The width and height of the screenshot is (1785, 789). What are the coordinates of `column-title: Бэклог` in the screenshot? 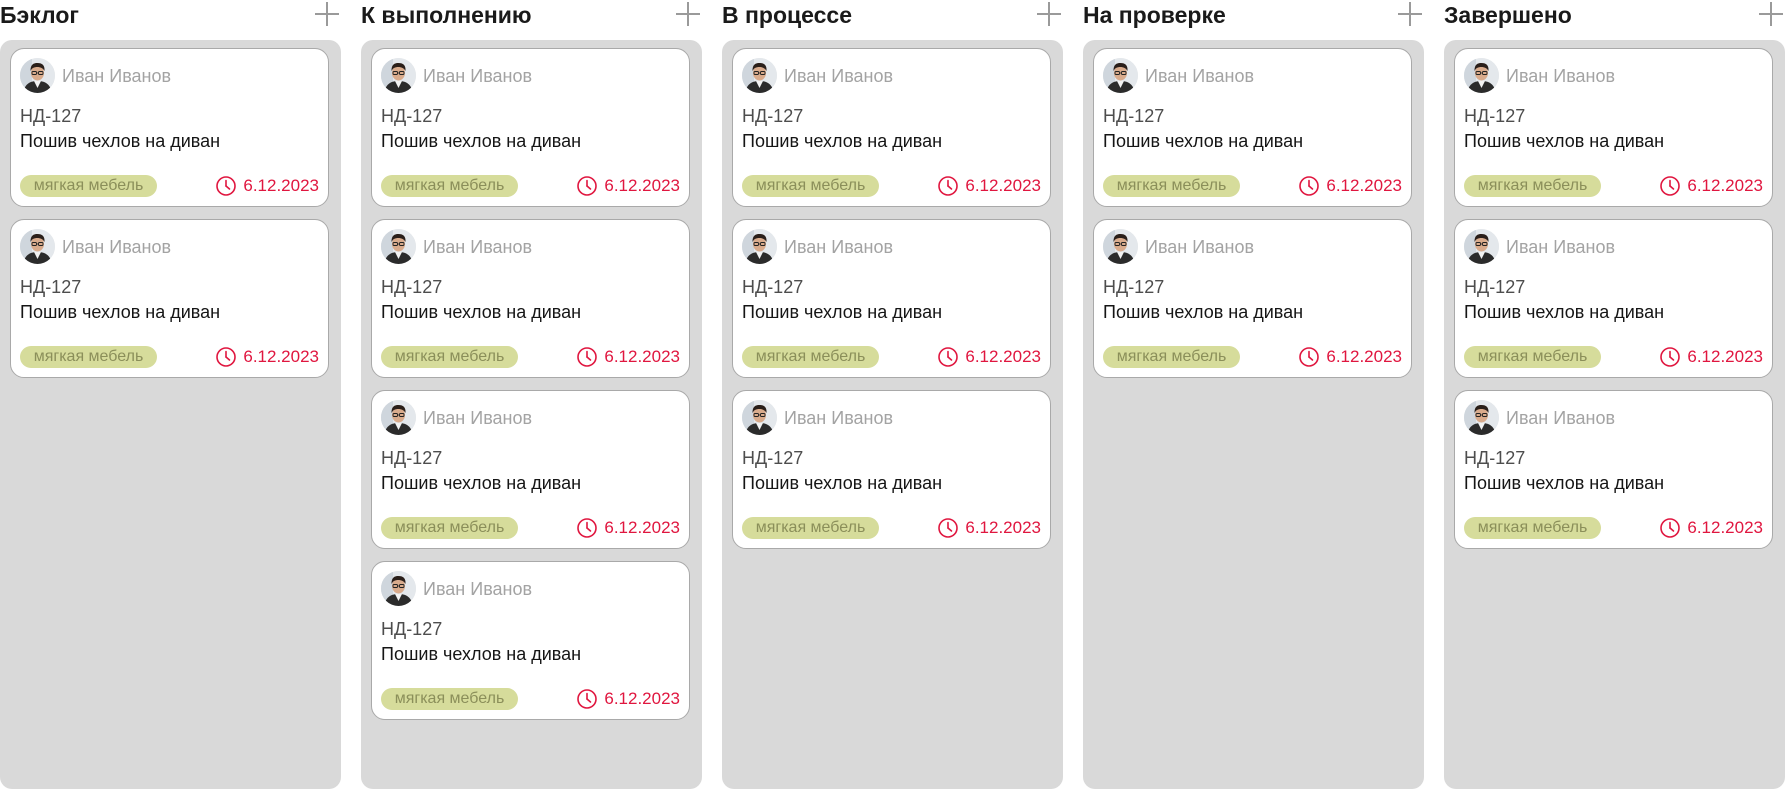 It's located at (39, 15).